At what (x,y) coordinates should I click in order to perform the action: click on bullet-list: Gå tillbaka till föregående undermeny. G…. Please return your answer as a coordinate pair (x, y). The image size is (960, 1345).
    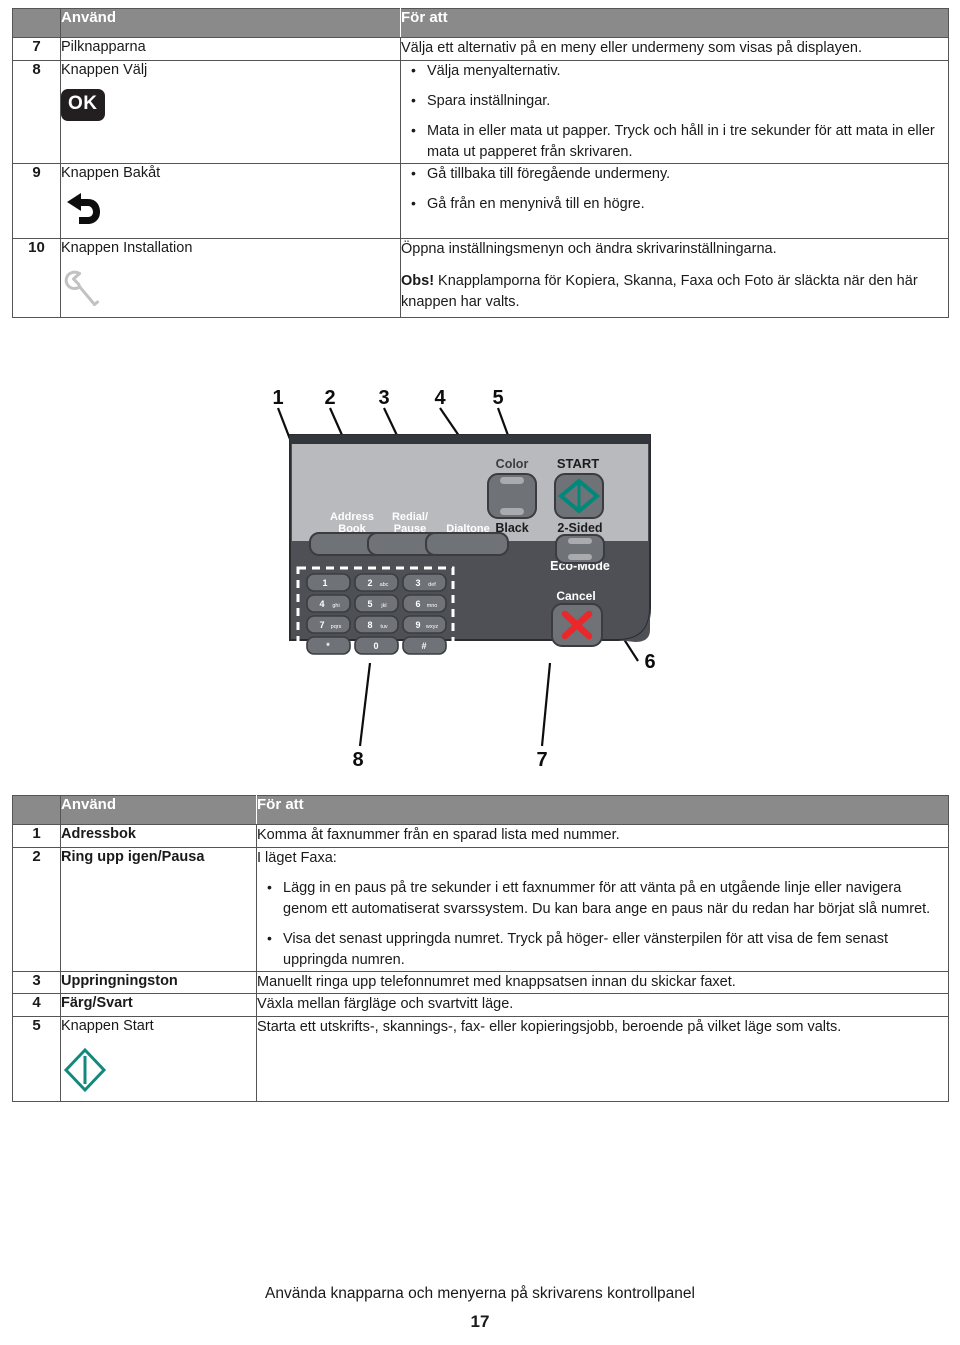
    Looking at the image, I should click on (674, 189).